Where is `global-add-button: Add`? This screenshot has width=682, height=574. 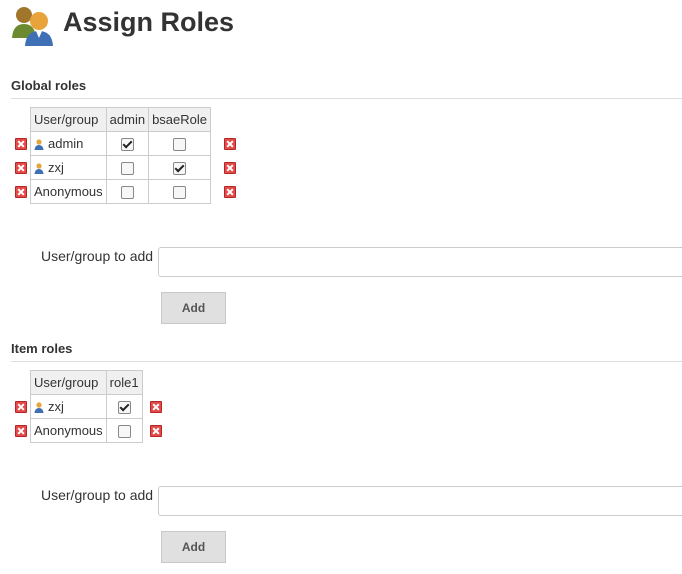 global-add-button: Add is located at coordinates (193, 308).